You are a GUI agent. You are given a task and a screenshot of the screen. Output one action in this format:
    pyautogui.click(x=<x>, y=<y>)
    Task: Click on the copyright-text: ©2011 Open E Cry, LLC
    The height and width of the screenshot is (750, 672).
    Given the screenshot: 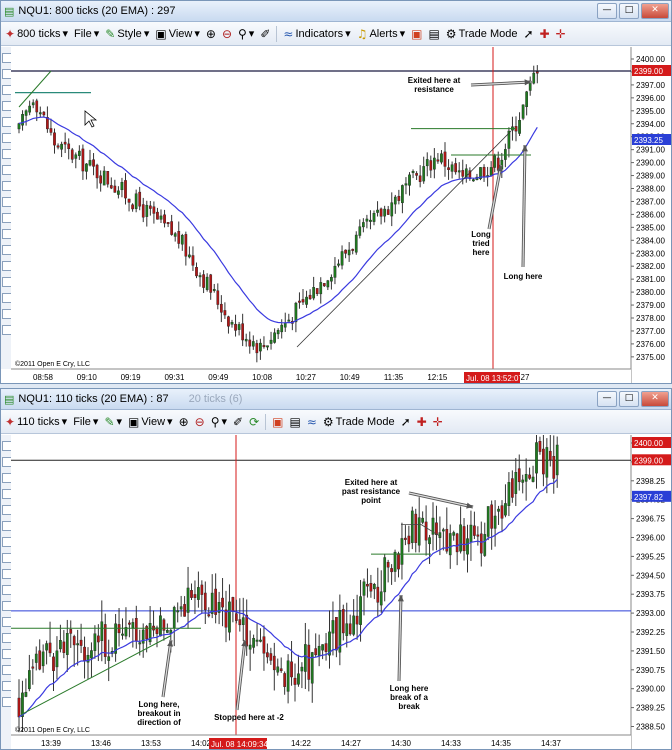 What is the action you would take?
    pyautogui.click(x=52, y=364)
    